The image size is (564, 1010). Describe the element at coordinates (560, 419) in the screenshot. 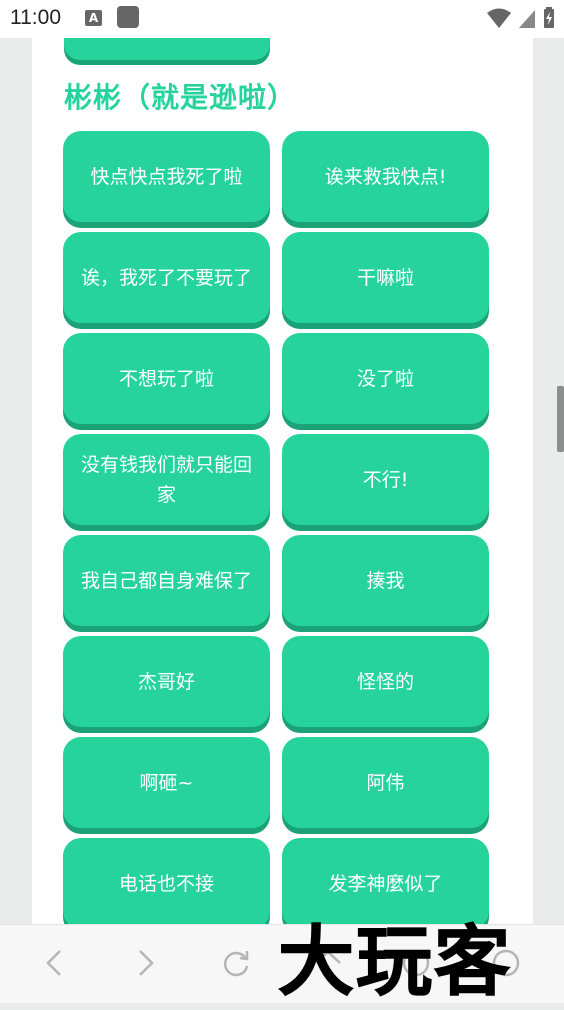

I see `scrollbar-thumb` at that location.